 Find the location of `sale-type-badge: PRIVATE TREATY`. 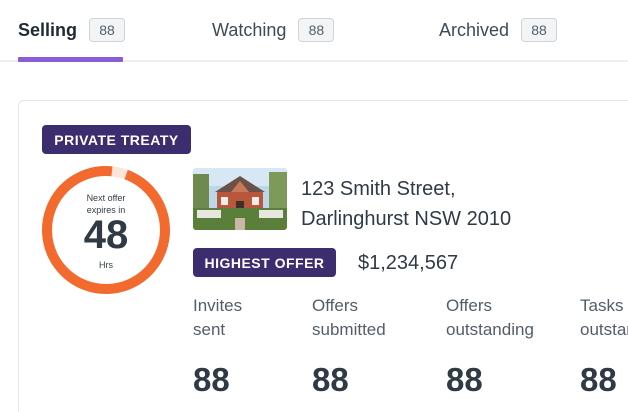

sale-type-badge: PRIVATE TREATY is located at coordinates (116, 139).